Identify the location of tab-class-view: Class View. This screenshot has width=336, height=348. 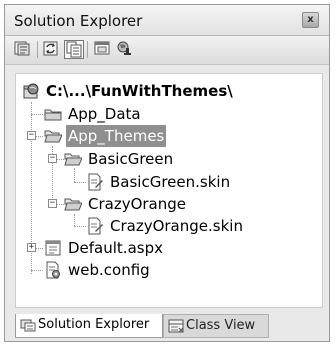
(216, 326).